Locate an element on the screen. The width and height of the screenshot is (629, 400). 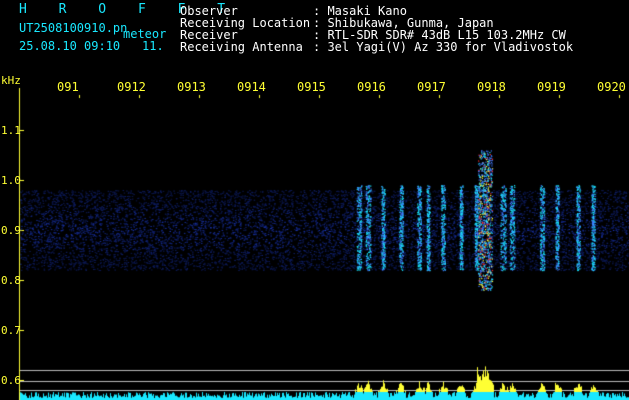
x-tick-label: 0913 is located at coordinates (191, 87).